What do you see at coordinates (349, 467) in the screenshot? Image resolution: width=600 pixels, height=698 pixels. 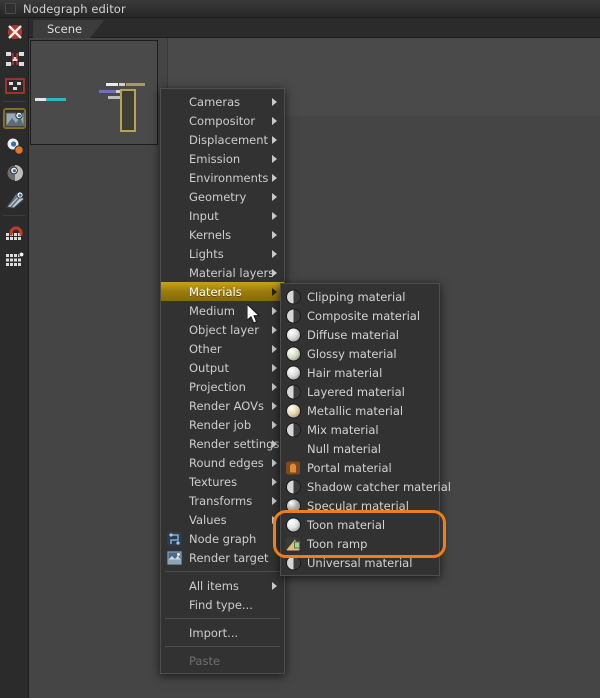 I see `submenu-item-label: Portal material` at bounding box center [349, 467].